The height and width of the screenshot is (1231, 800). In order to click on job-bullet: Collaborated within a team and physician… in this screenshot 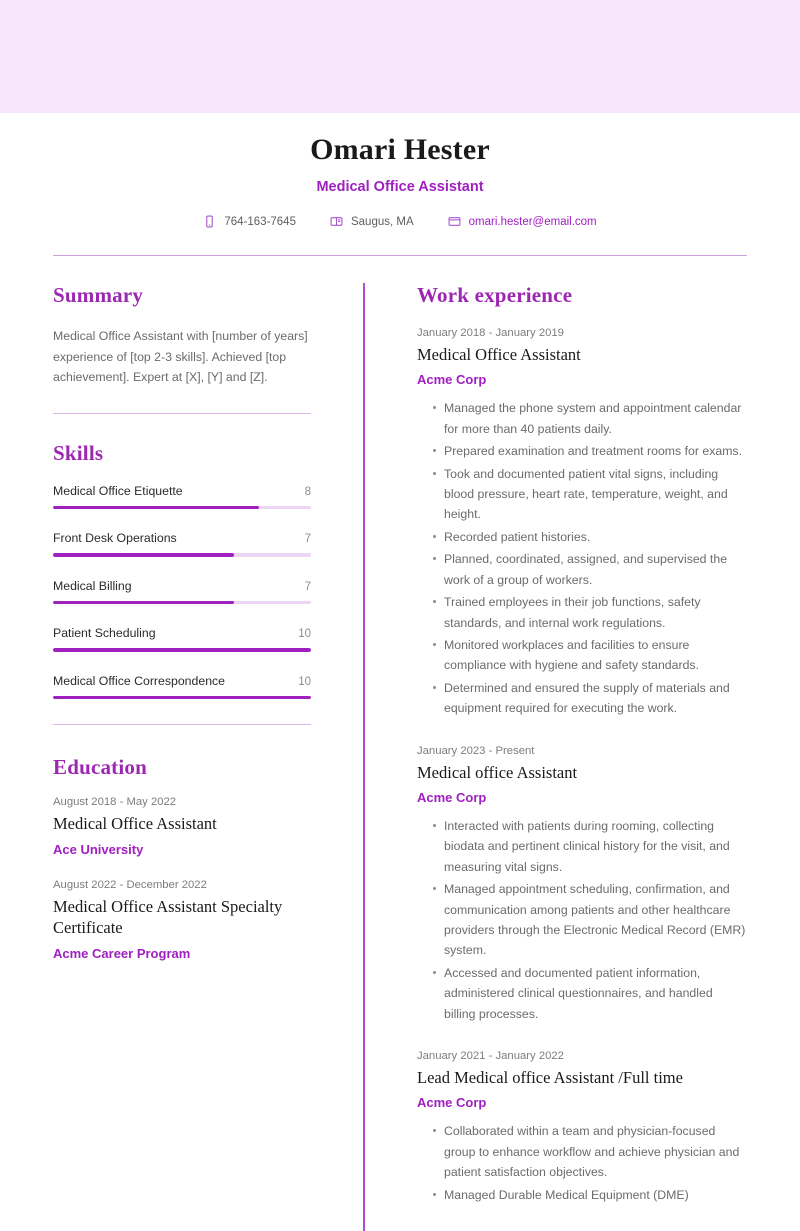, I will do `click(590, 1151)`.